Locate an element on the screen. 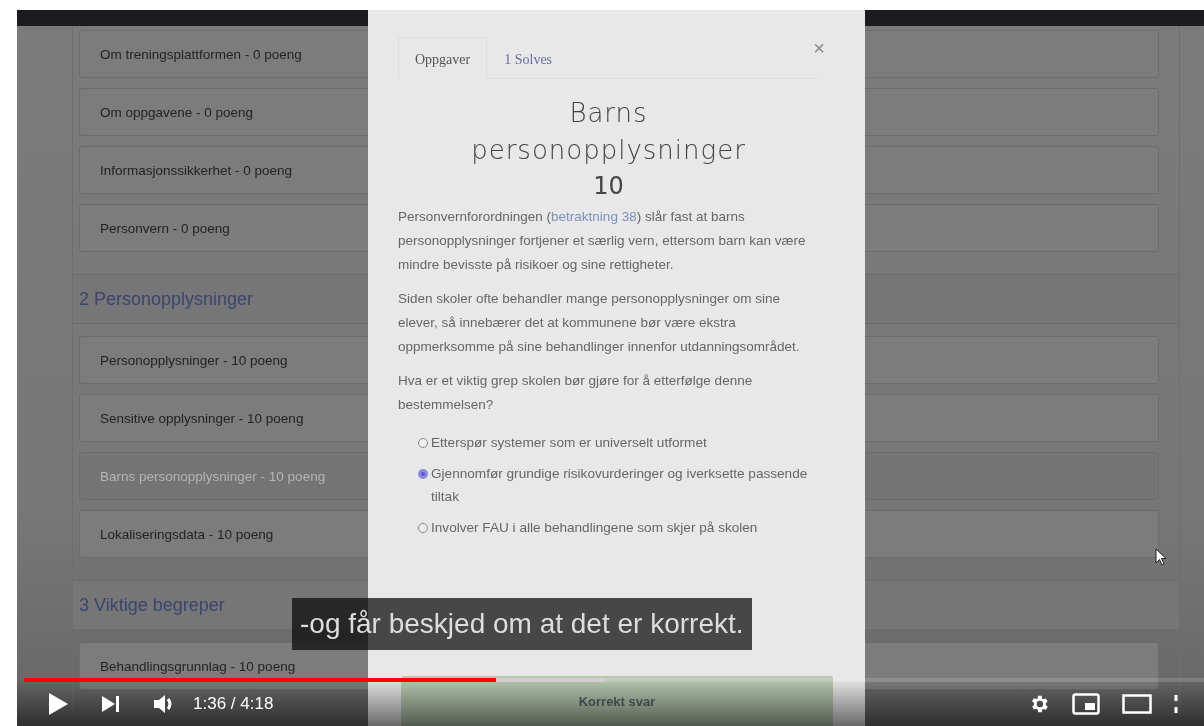  body-paragraph: Siden skoler ofte behandler mange personopplysninger om sine elever, så innebærer det at kommunene bør være ekstra oppmerksomme på sine behandlinger innenfor utdanningsområdet. is located at coordinates (599, 323).